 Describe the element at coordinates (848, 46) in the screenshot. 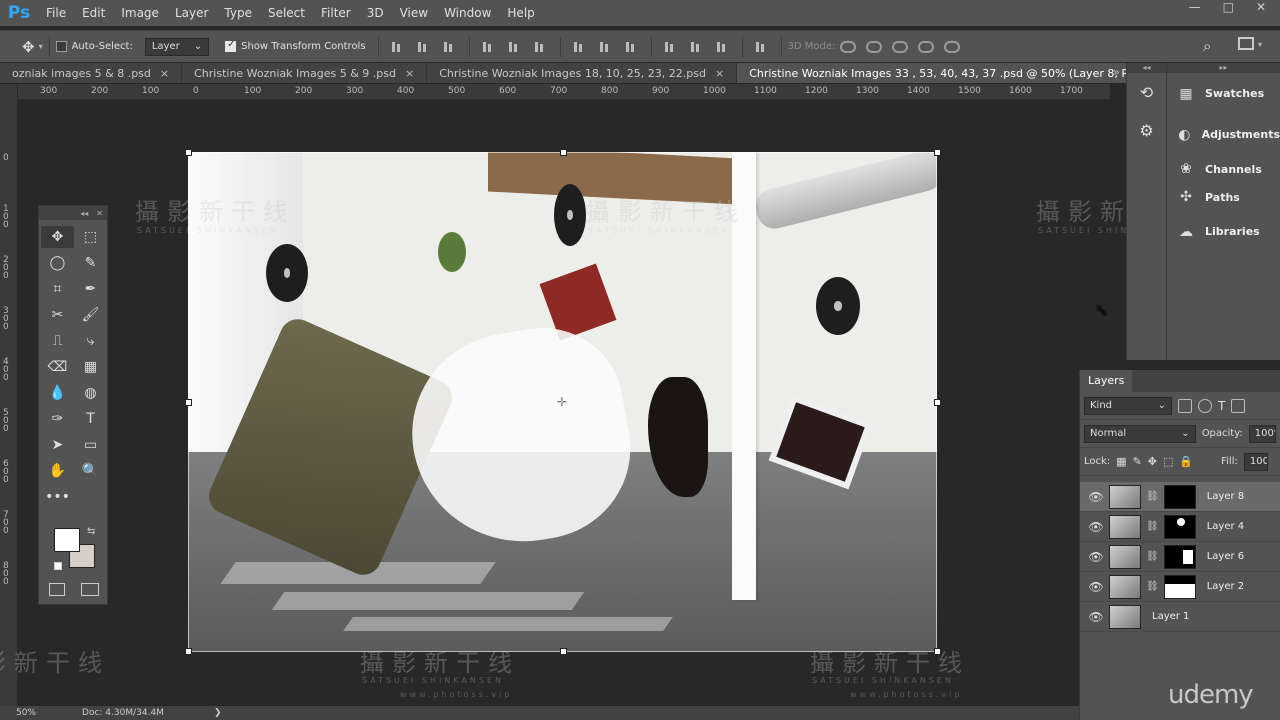

I see `3d-rotate-icon` at that location.